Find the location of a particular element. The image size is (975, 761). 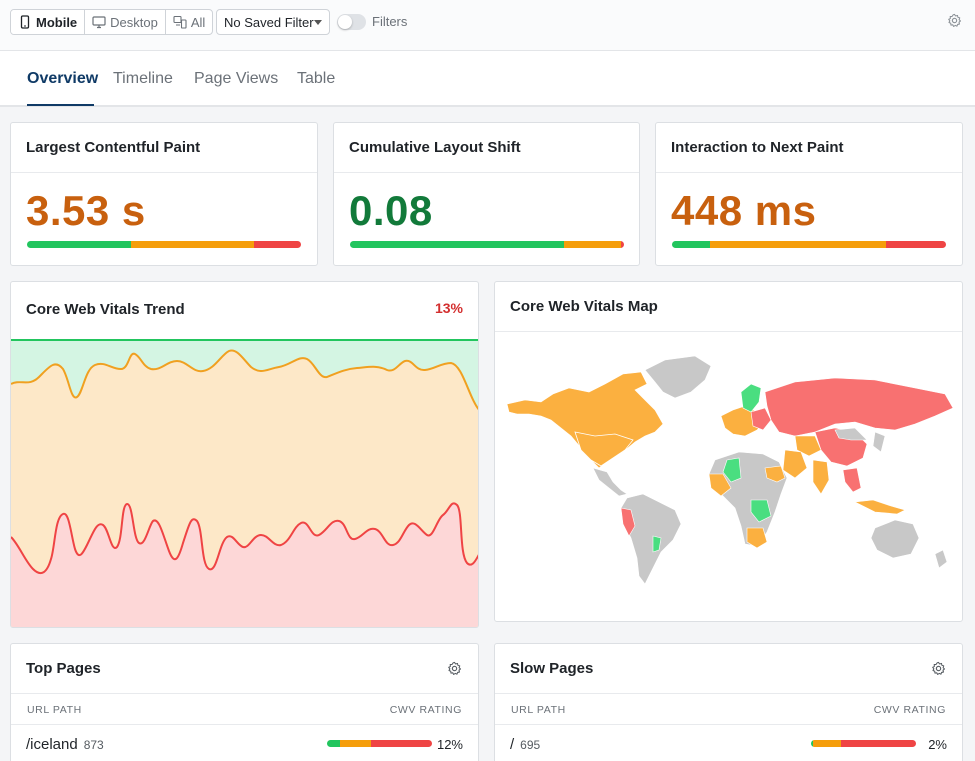

slow-pages-title: Slow Pages is located at coordinates (552, 668).